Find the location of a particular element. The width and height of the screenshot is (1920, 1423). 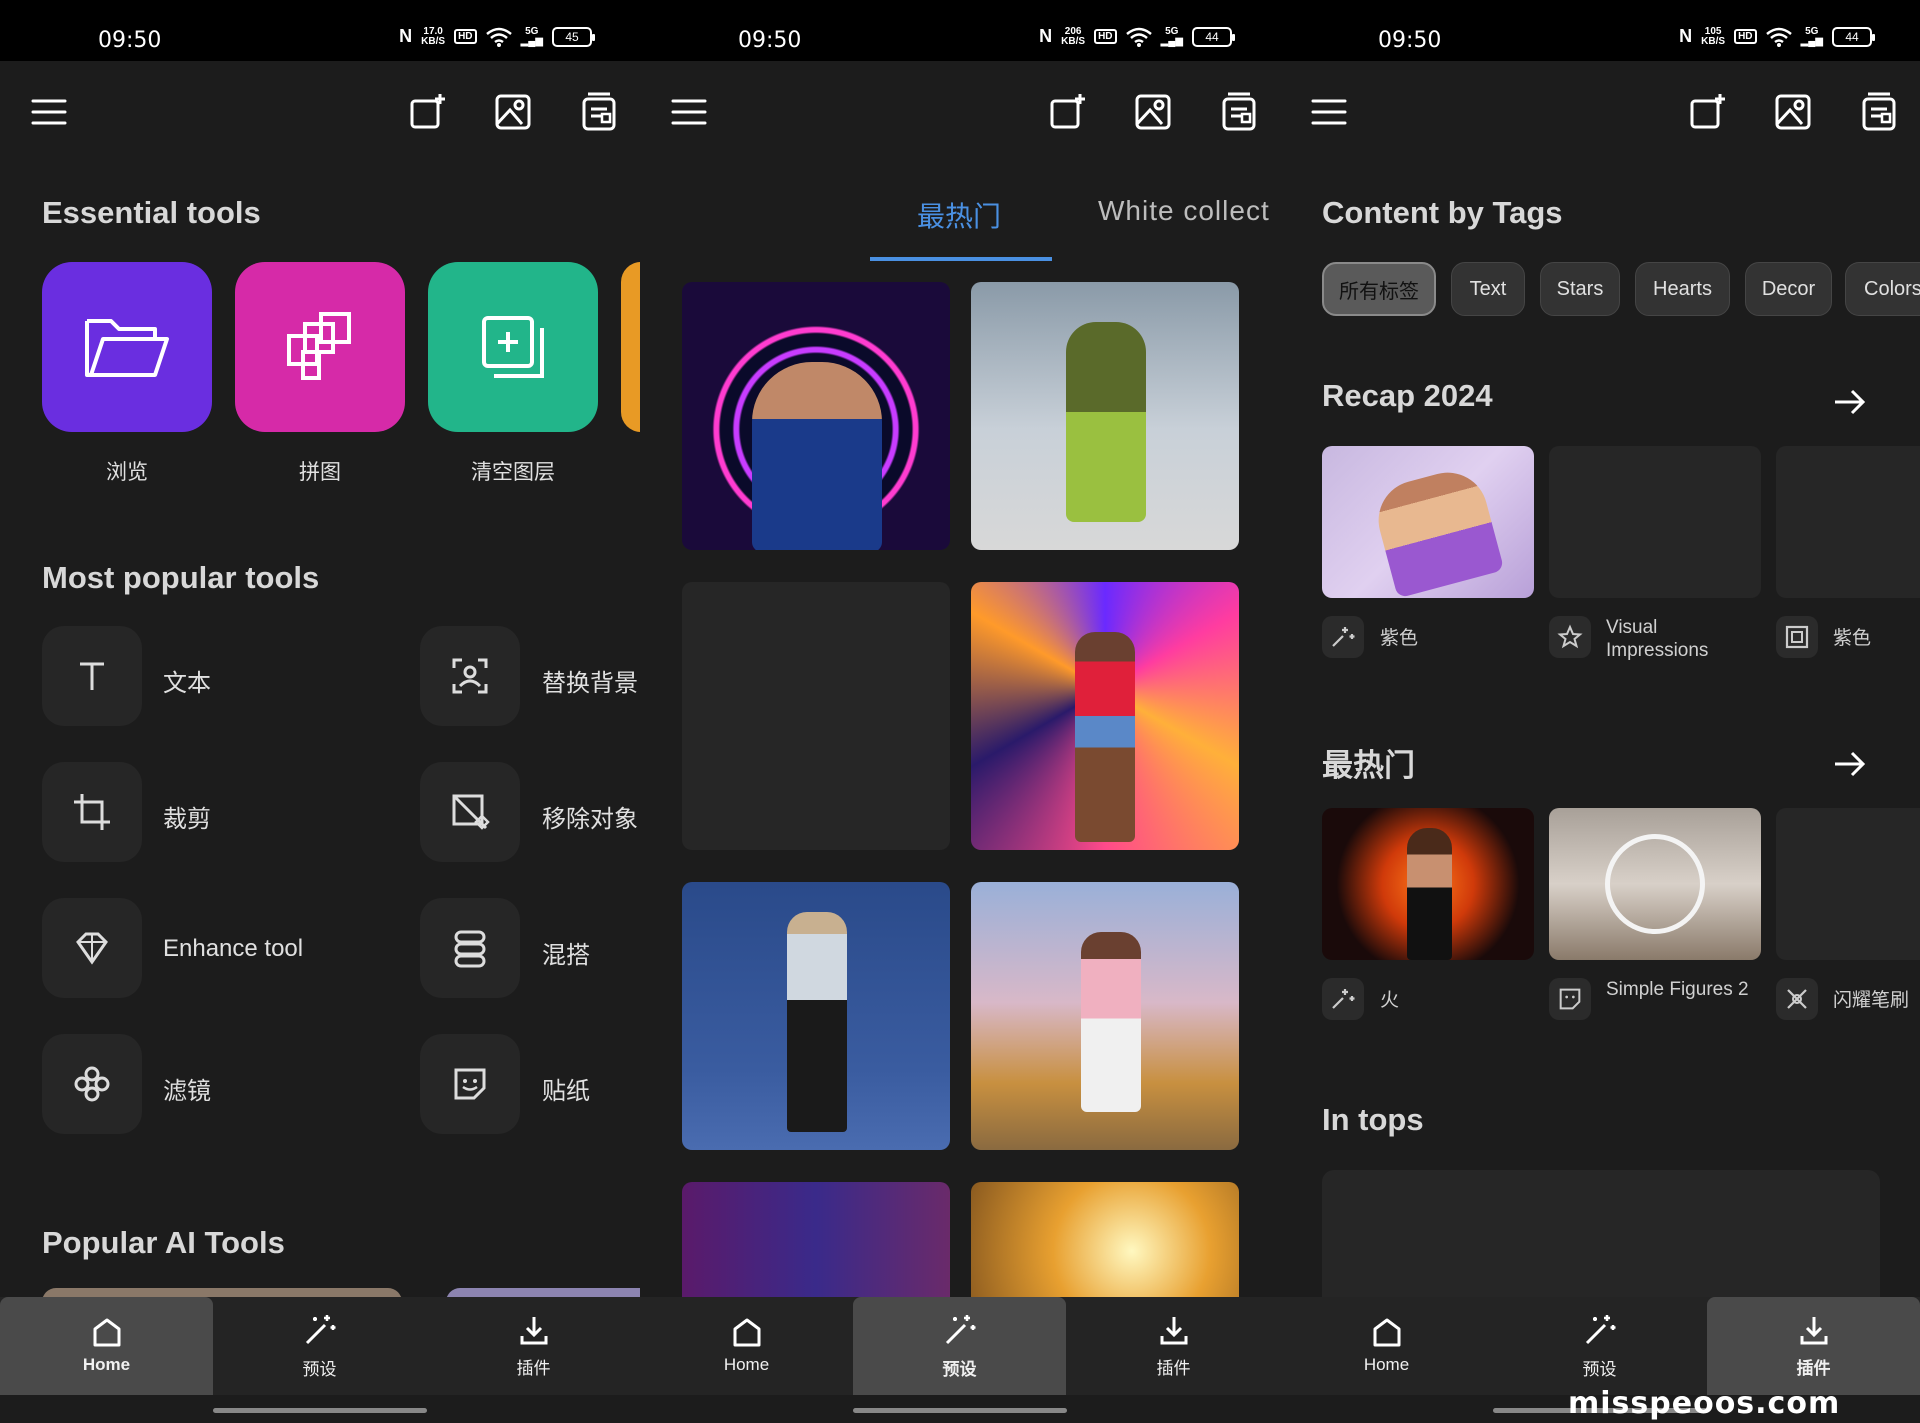

remove-object-icon is located at coordinates (471, 812).